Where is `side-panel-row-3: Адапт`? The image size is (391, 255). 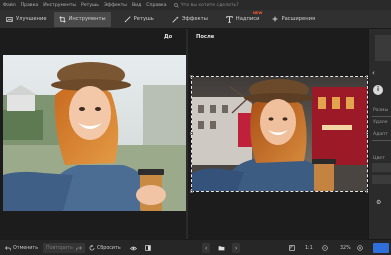
side-panel-row-3: Адапт is located at coordinates (380, 134).